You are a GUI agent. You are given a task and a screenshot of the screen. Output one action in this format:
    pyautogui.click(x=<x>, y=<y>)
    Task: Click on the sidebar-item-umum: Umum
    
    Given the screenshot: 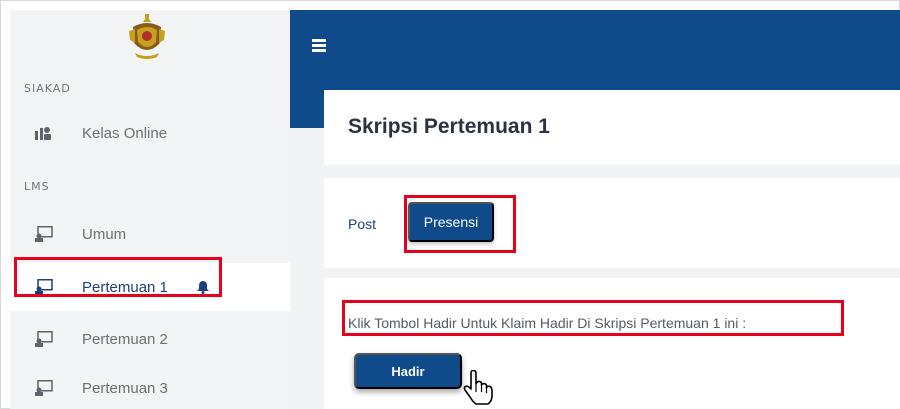 What is the action you would take?
    pyautogui.click(x=150, y=234)
    